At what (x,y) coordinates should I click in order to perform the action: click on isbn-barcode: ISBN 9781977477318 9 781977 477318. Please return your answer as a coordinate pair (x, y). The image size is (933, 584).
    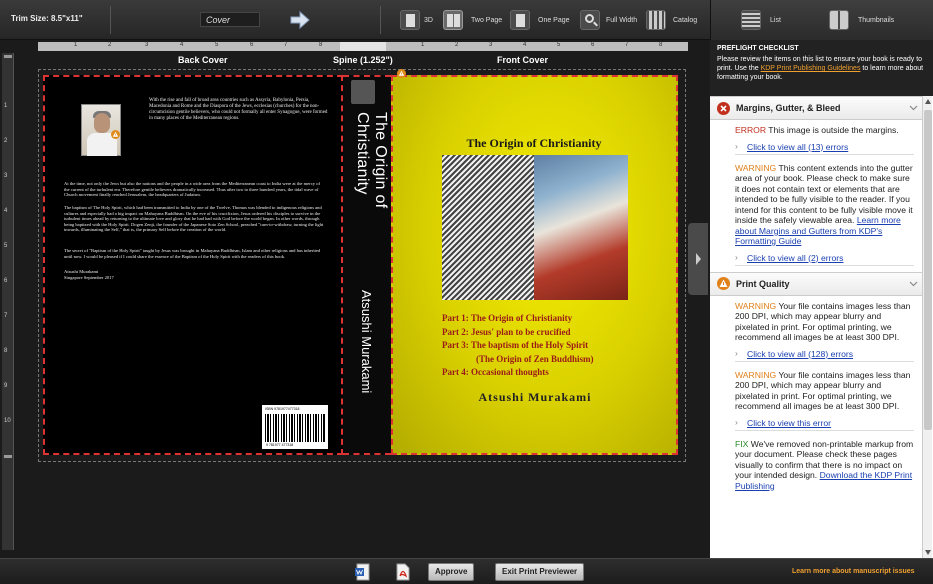
    Looking at the image, I should click on (295, 427).